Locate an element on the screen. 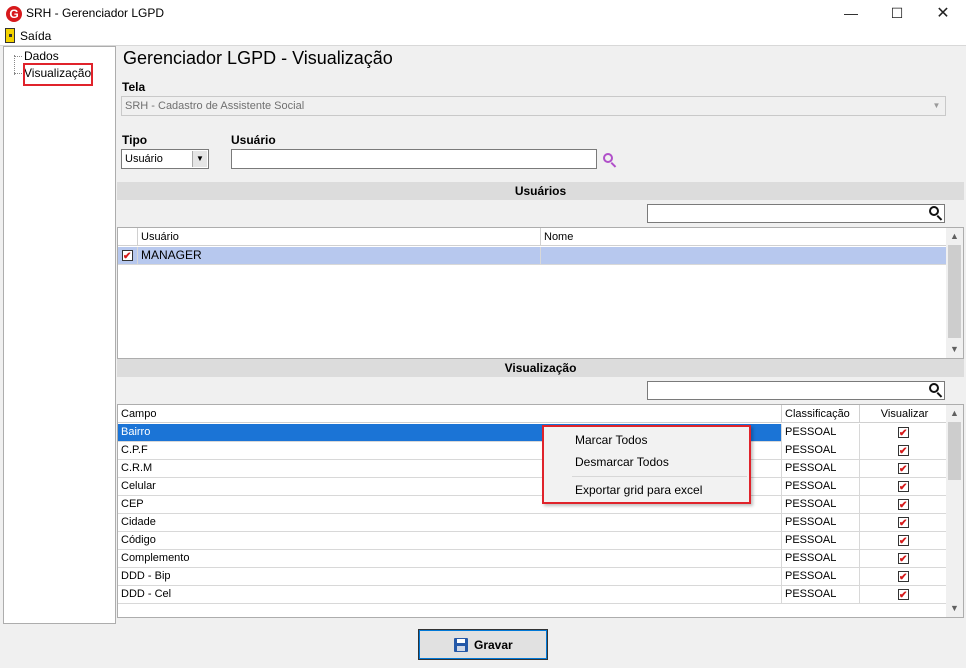 This screenshot has width=966, height=668. column-header-visualizar: Visualizar is located at coordinates (903, 414).